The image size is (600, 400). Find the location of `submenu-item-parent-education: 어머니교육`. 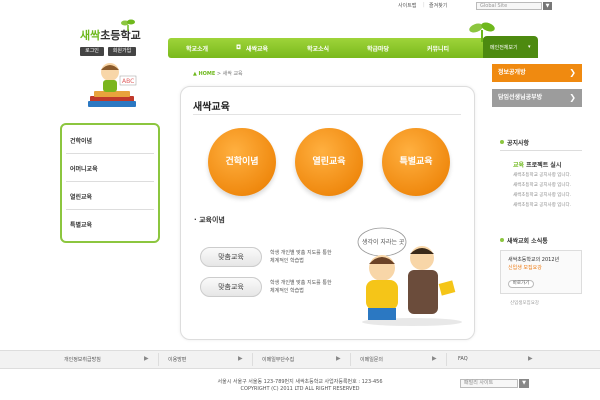

submenu-item-parent-education: 어머니교육 is located at coordinates (84, 168).